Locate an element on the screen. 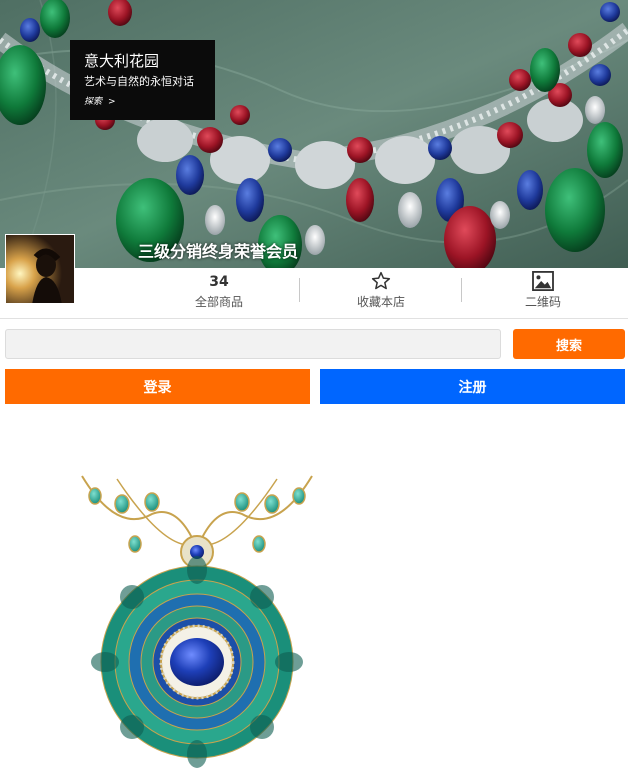  store-name: 三级分销终身荣誉会员 is located at coordinates (218, 251).